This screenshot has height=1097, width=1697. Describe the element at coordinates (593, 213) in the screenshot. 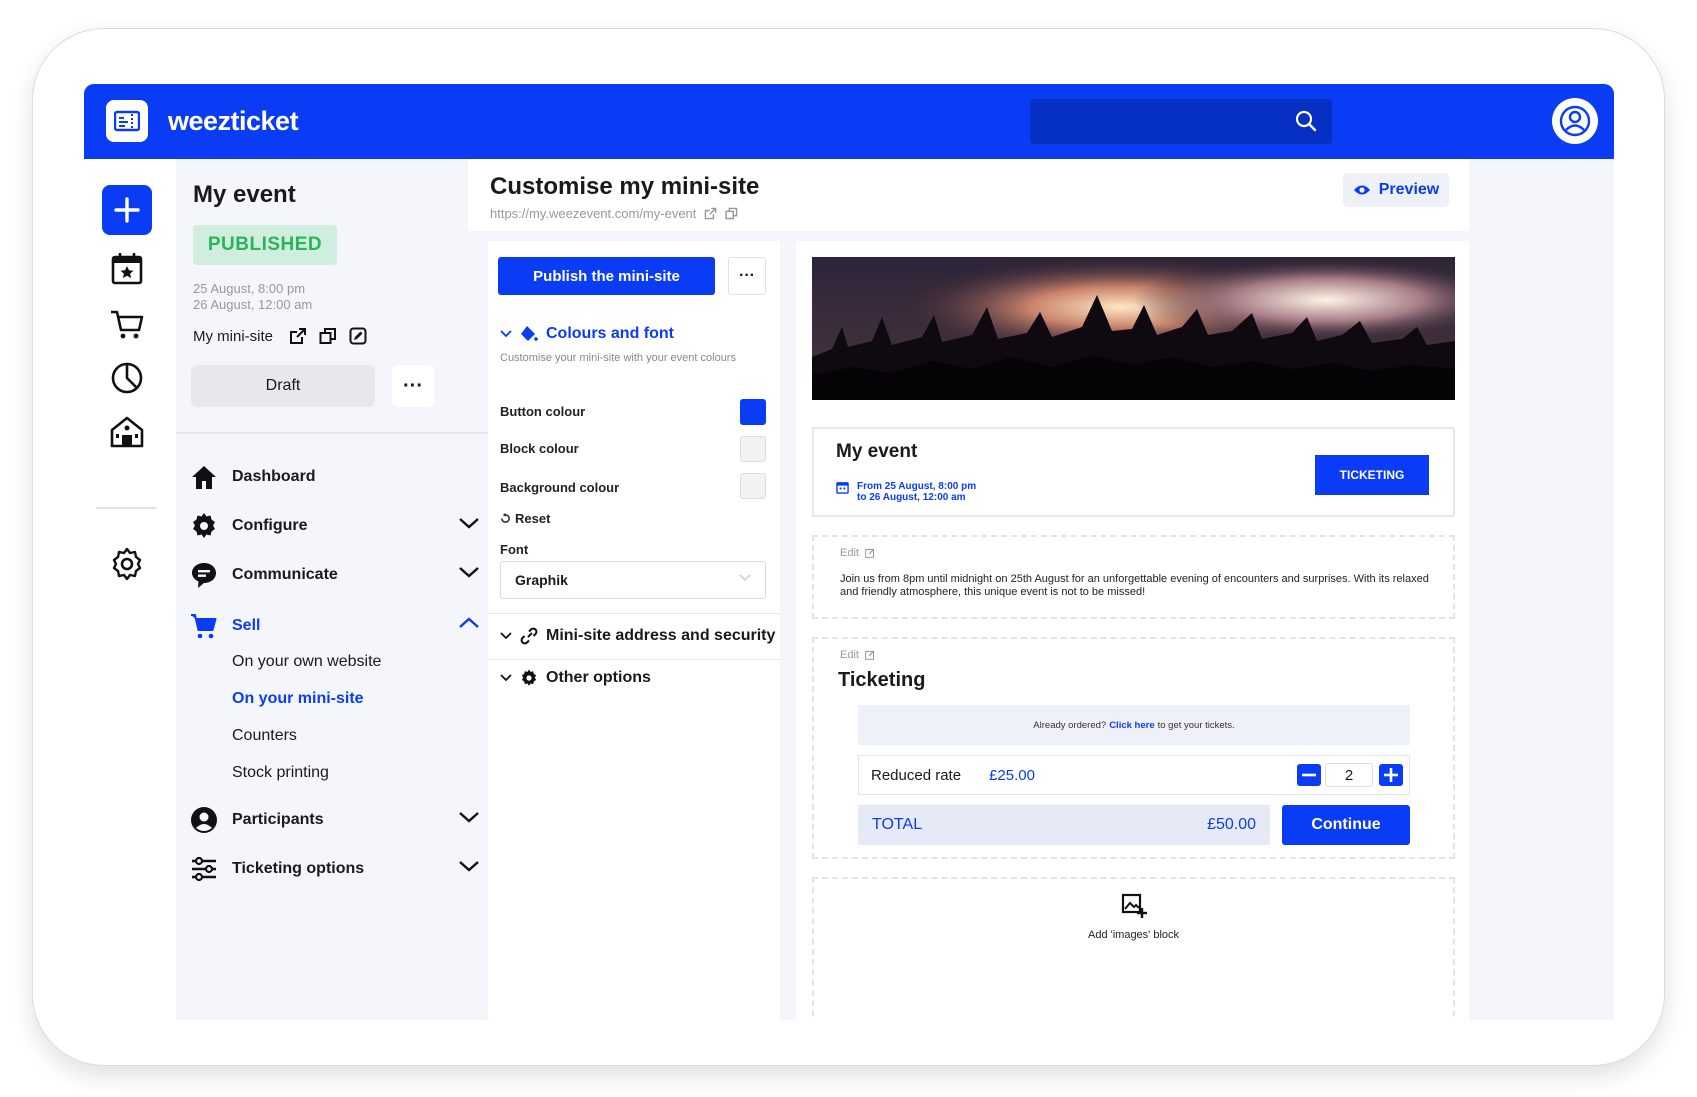

I see `mini-site-url: https://my.weezevent.com/my-event` at that location.